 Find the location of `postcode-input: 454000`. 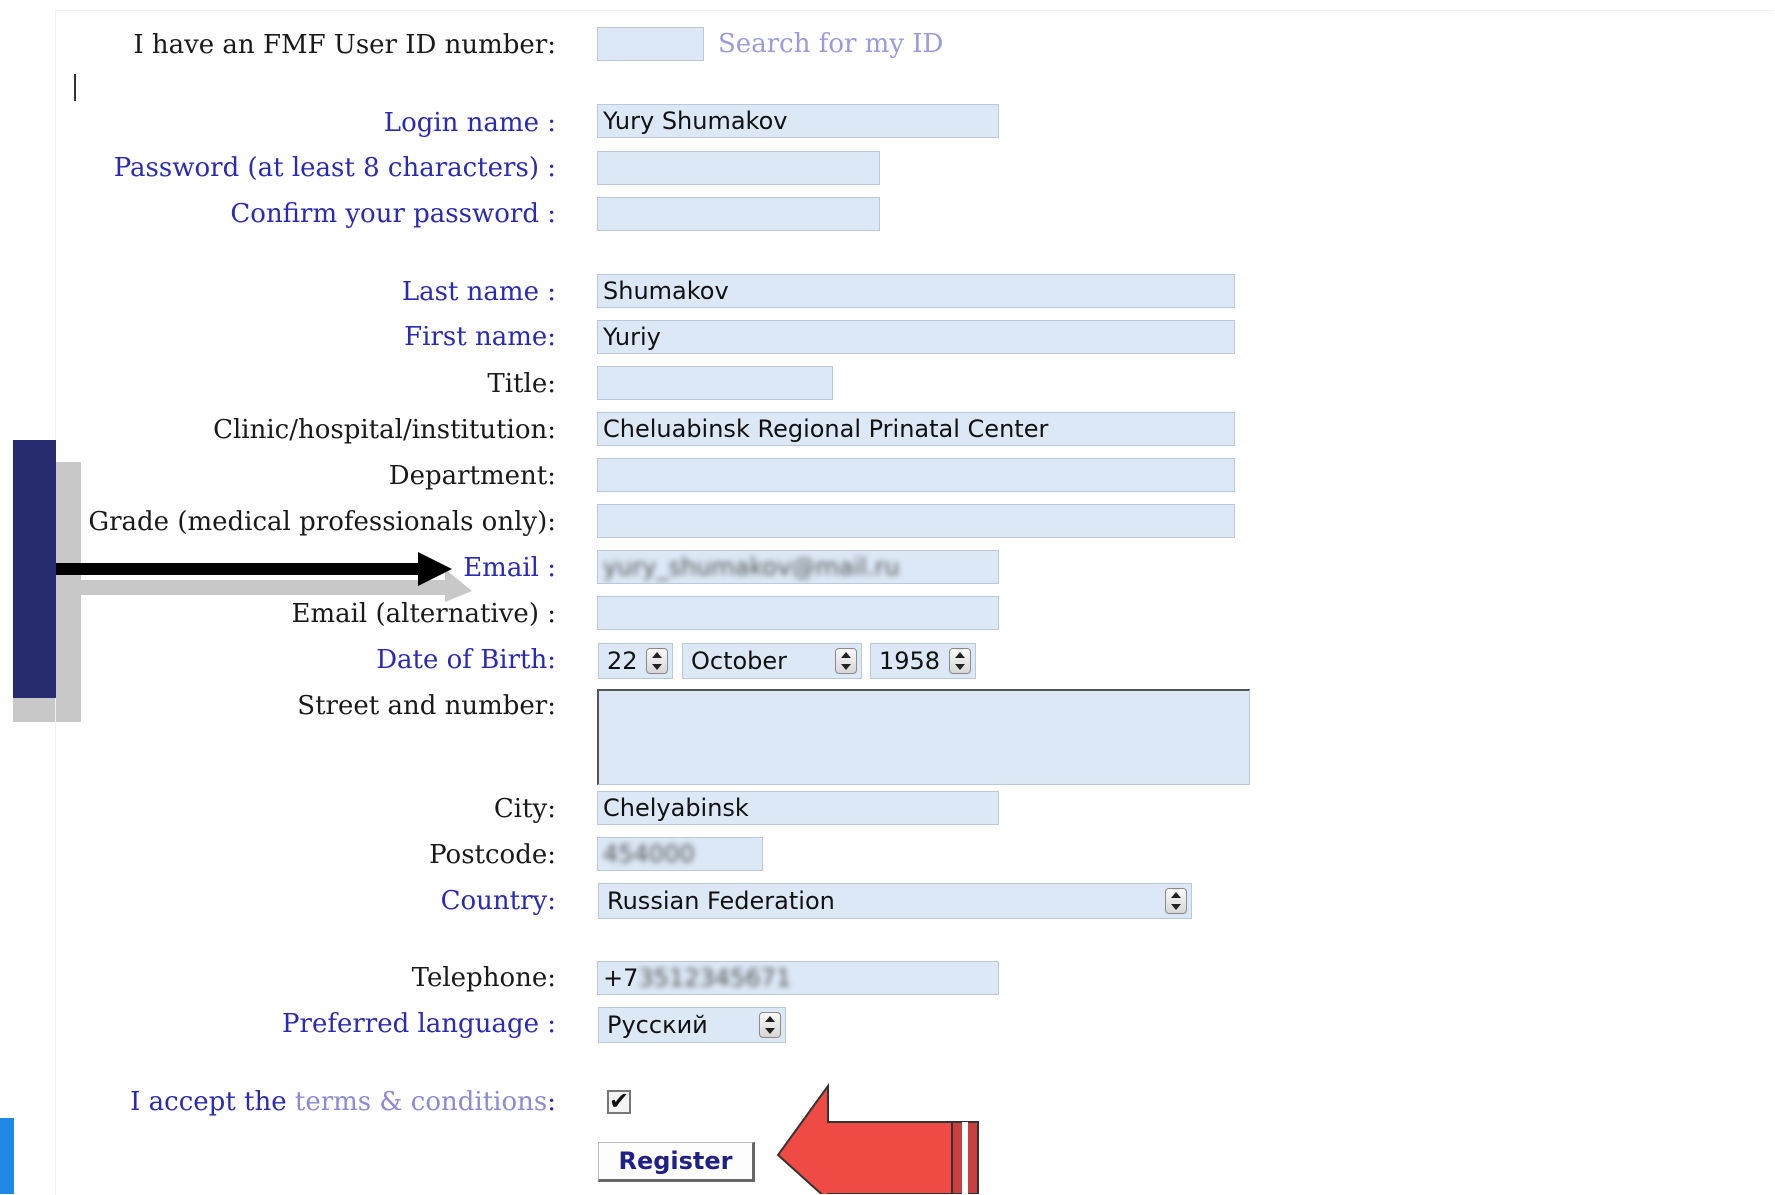

postcode-input: 454000 is located at coordinates (680, 854).